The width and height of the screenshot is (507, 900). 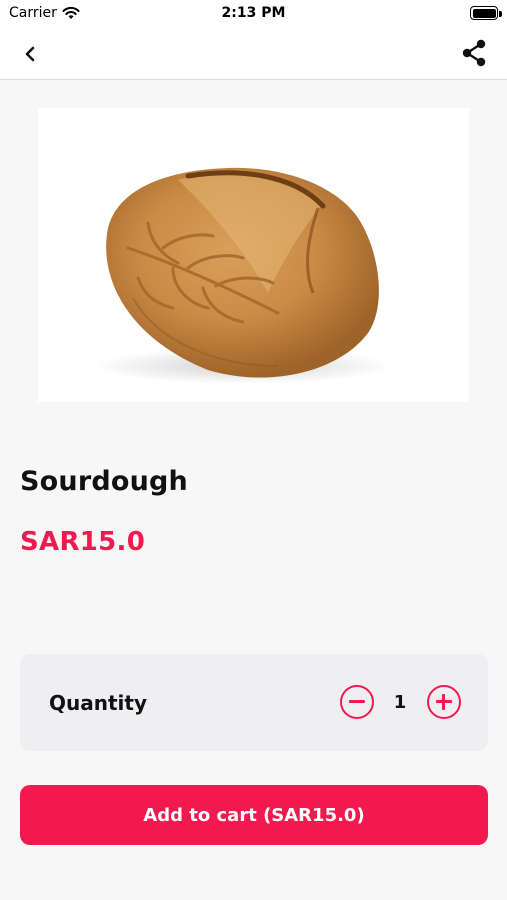 What do you see at coordinates (484, 13) in the screenshot?
I see `battery-icon` at bounding box center [484, 13].